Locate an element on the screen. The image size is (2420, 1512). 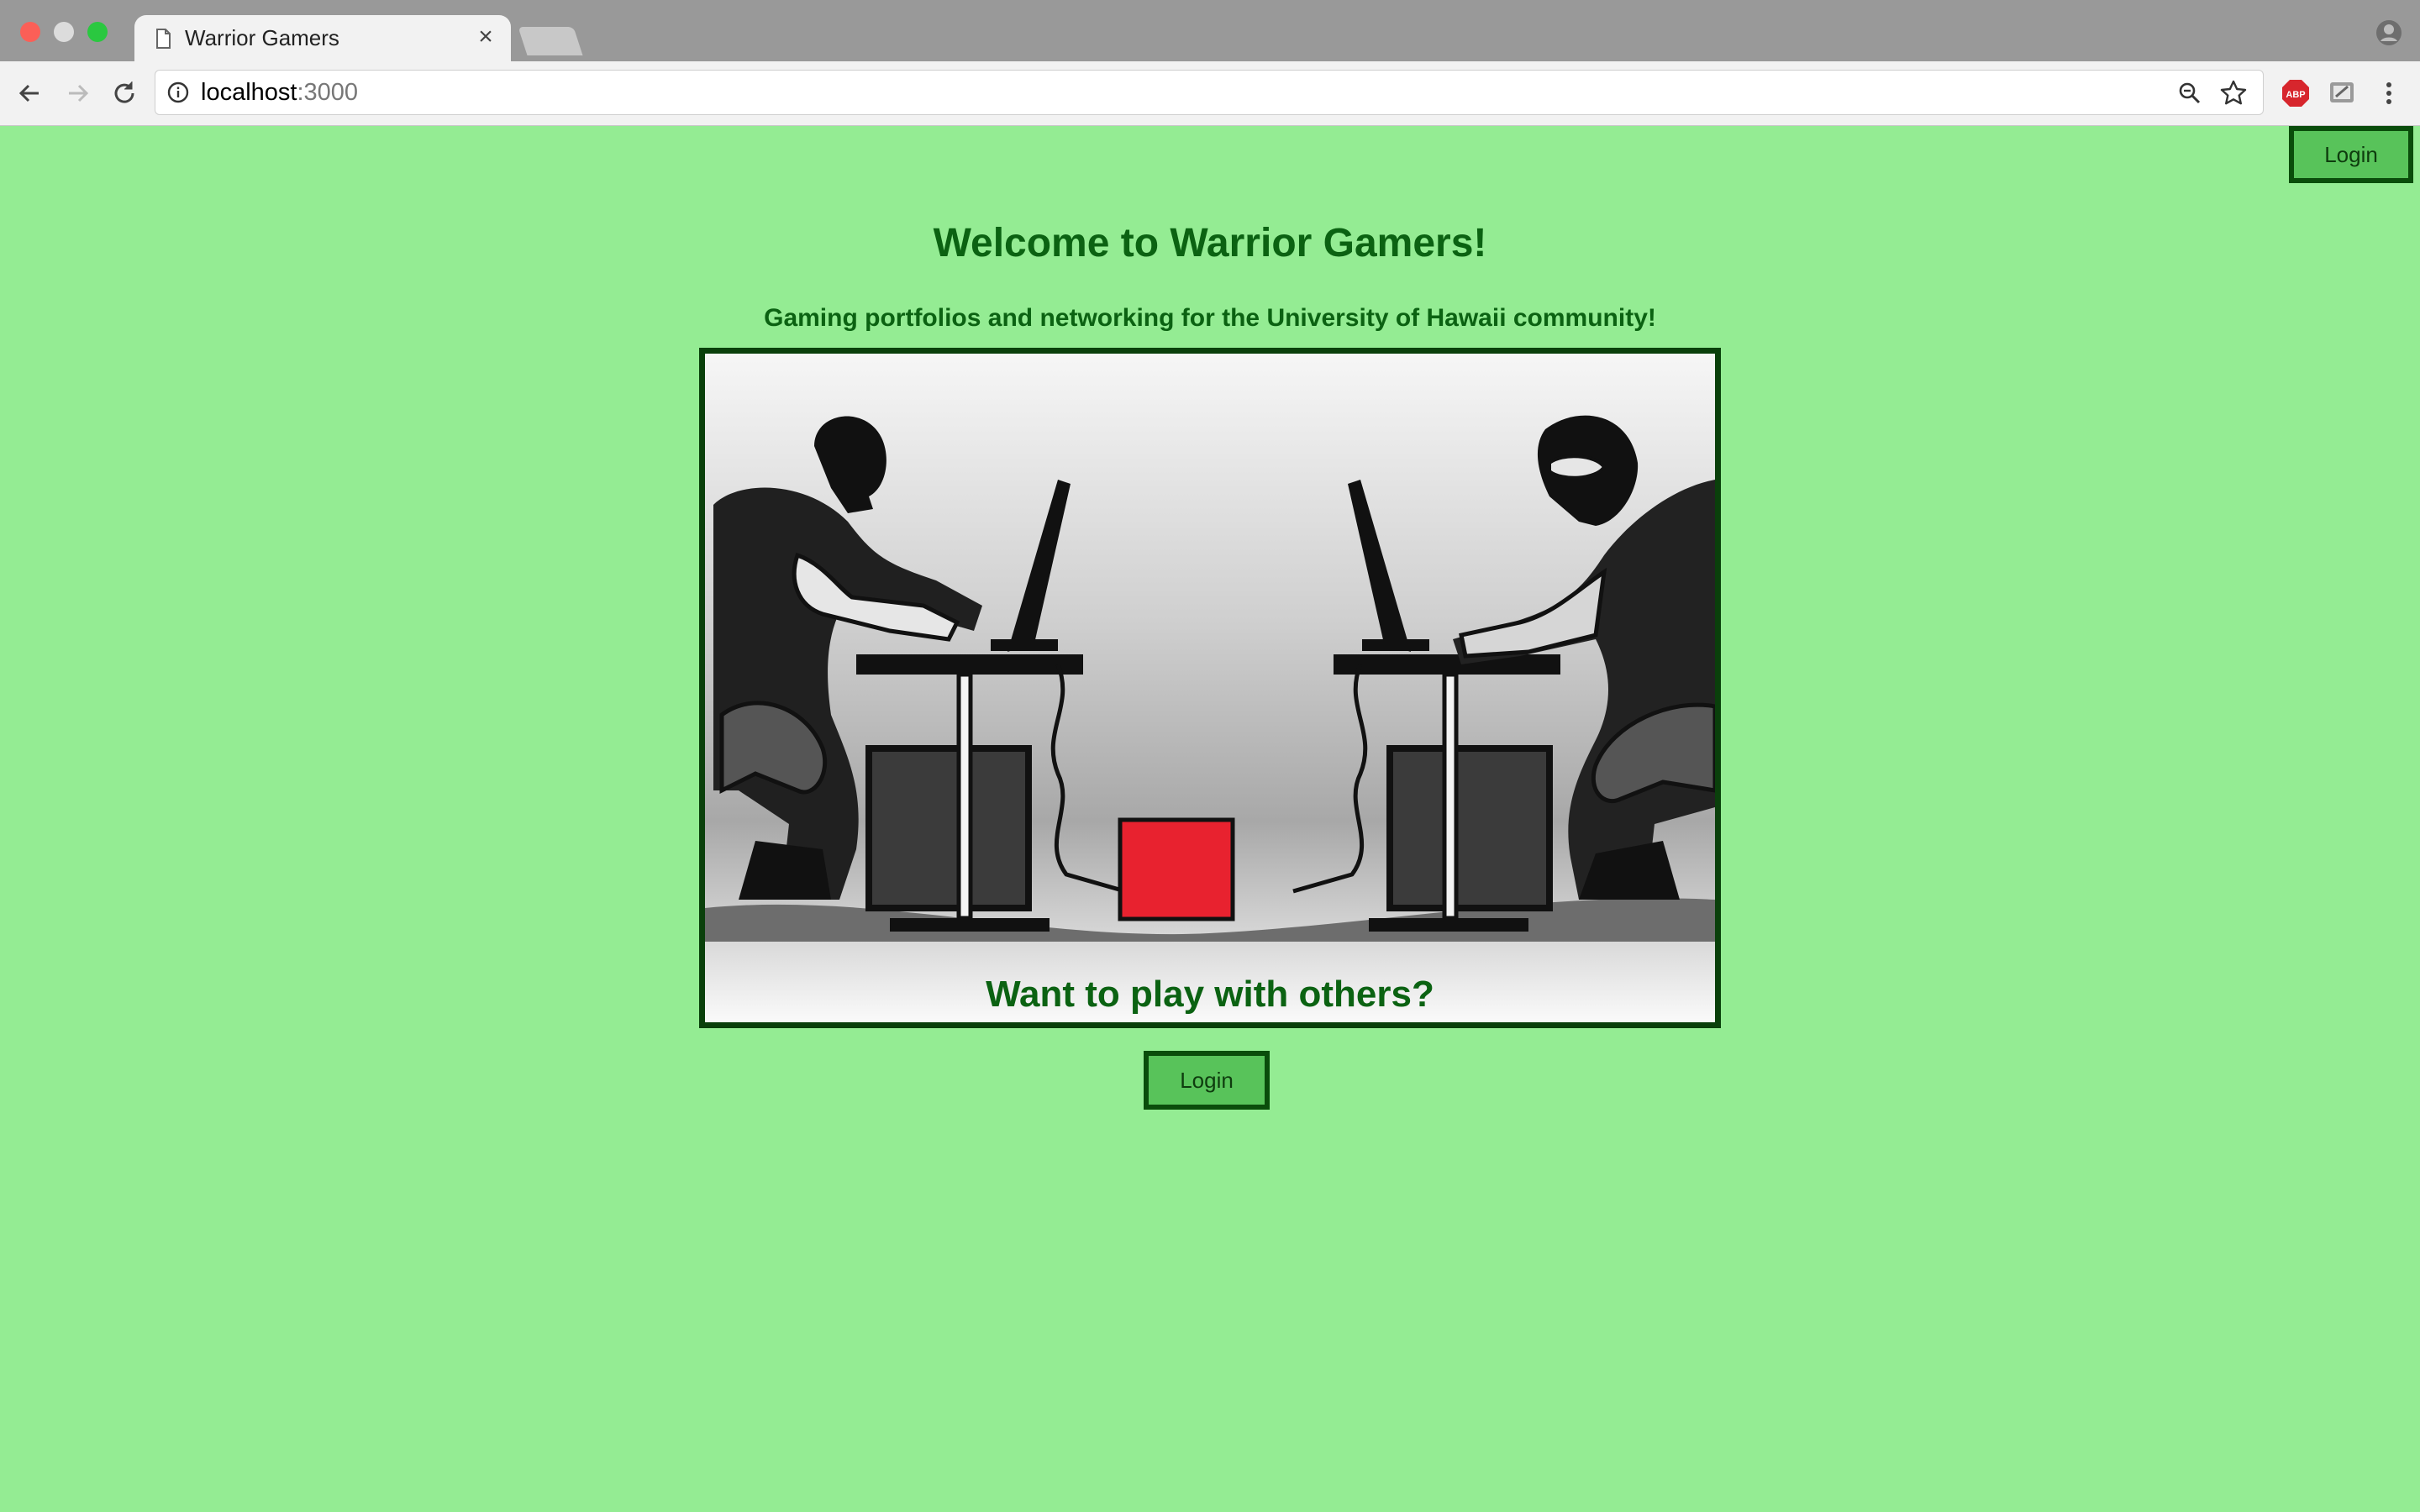
adblock-icon: ABP is located at coordinates (2296, 93).